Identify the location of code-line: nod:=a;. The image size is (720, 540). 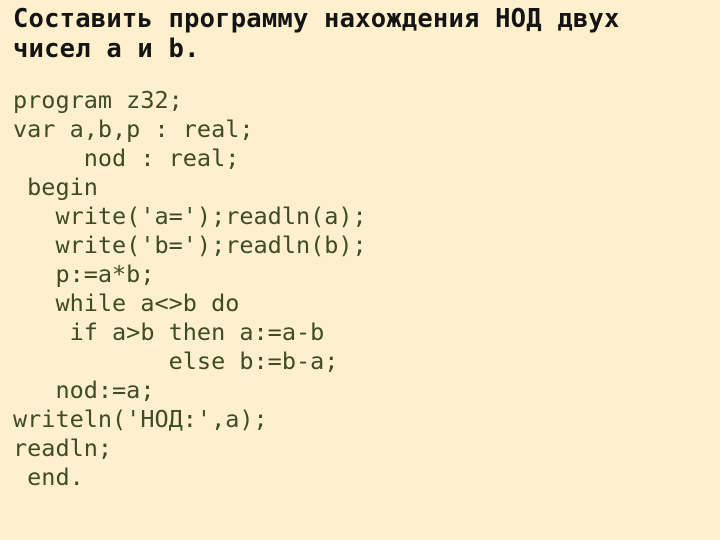
(84, 390).